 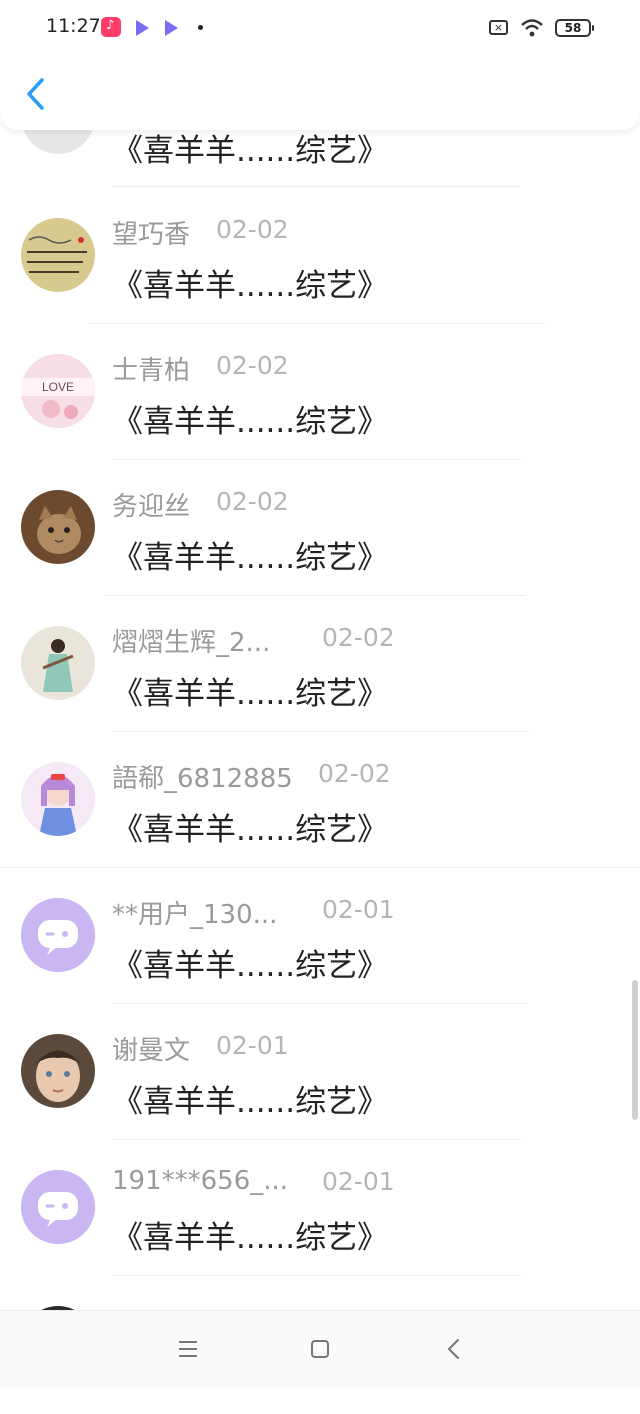 I want to click on comment-item: 191***656_... 02-01 《喜羊羊......综艺》, so click(x=320, y=1210).